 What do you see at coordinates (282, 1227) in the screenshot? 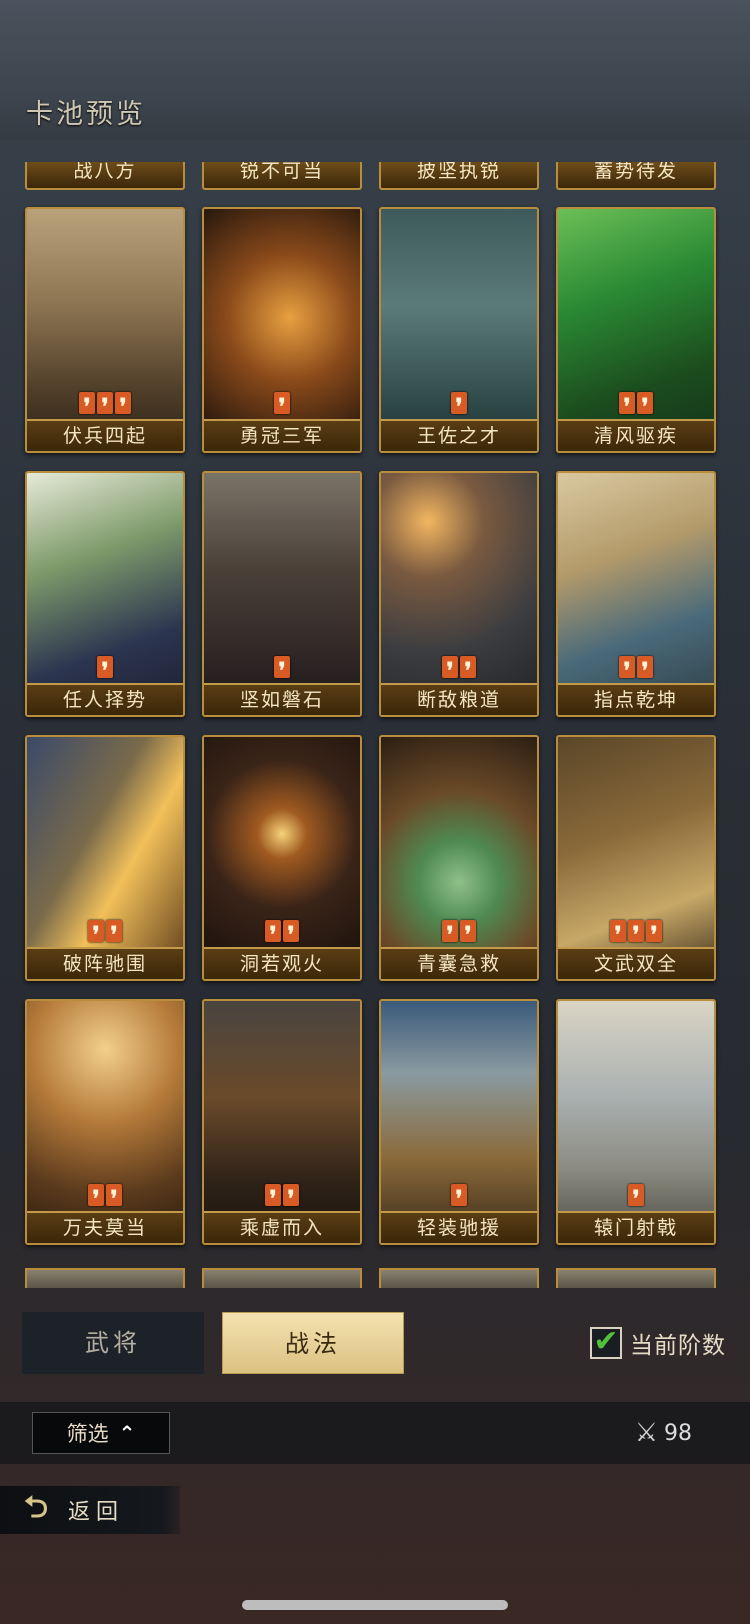
I see `card-name: 乘虚而入` at bounding box center [282, 1227].